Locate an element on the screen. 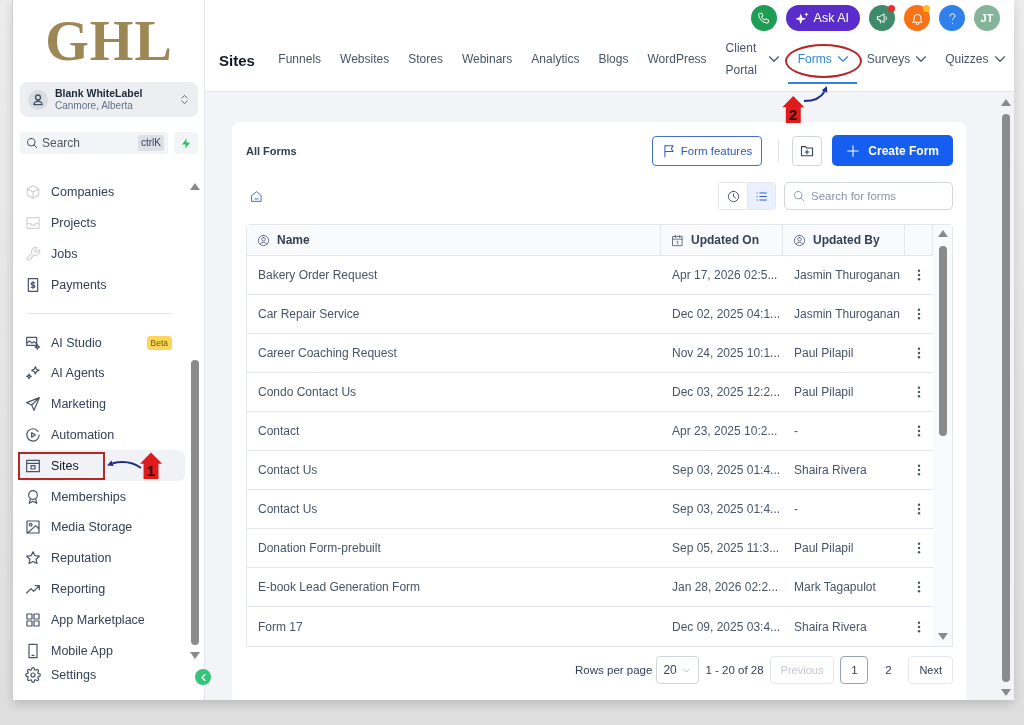 This screenshot has height=725, width=1024. rows-per-page-label: Rows per page is located at coordinates (614, 670).